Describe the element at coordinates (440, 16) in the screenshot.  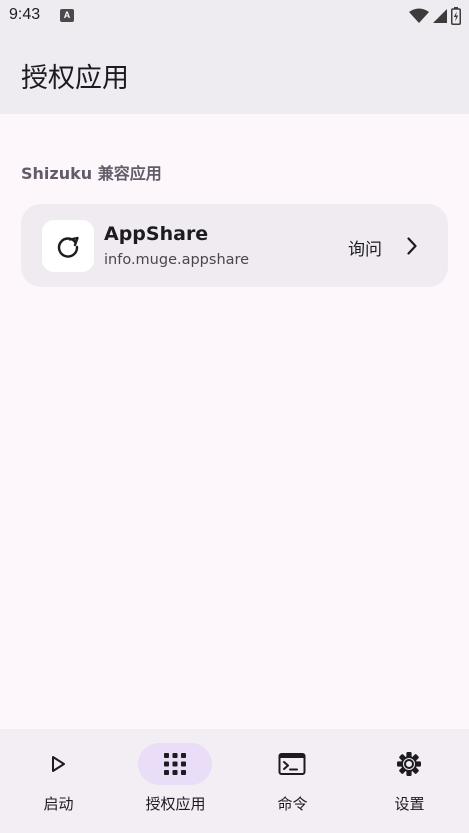
I see `signal-icon` at that location.